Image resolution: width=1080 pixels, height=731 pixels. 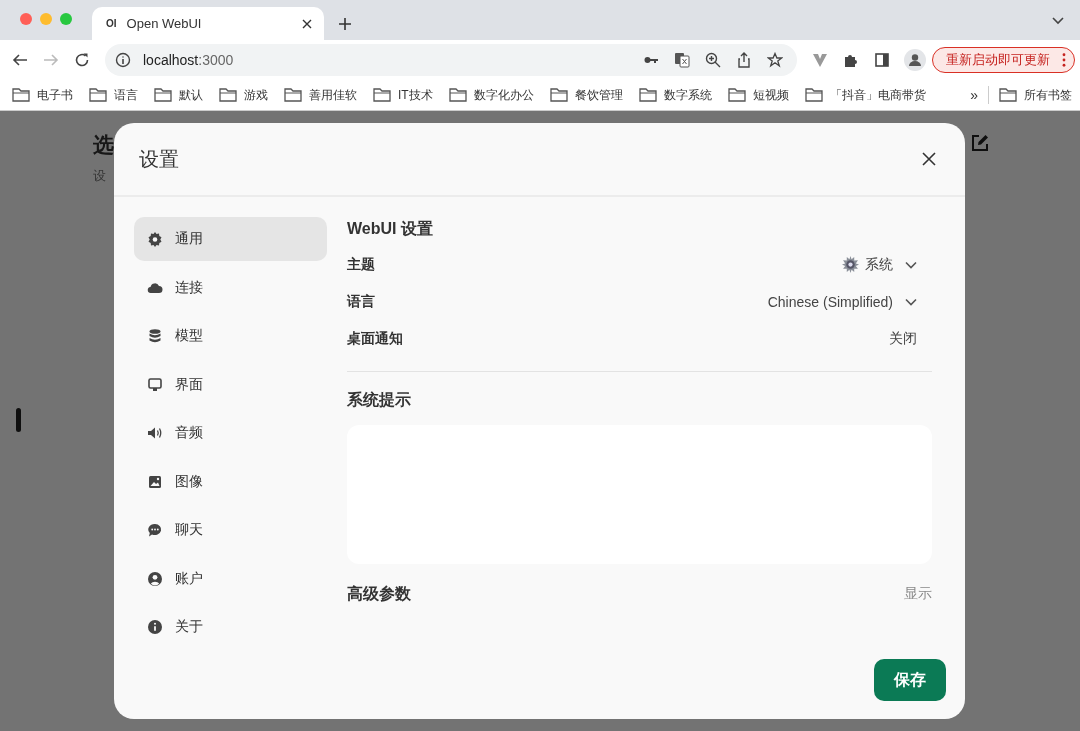 I want to click on save-button: 保存, so click(x=910, y=680).